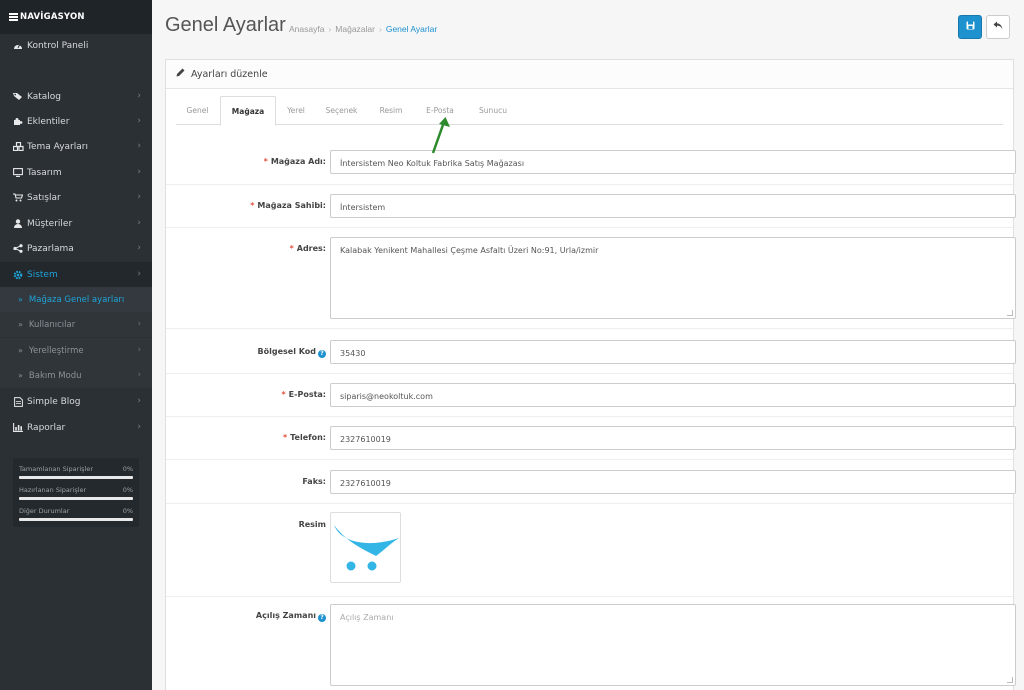  Describe the element at coordinates (76, 96) in the screenshot. I see `sidebar-item-catalog: Katalog ›` at that location.